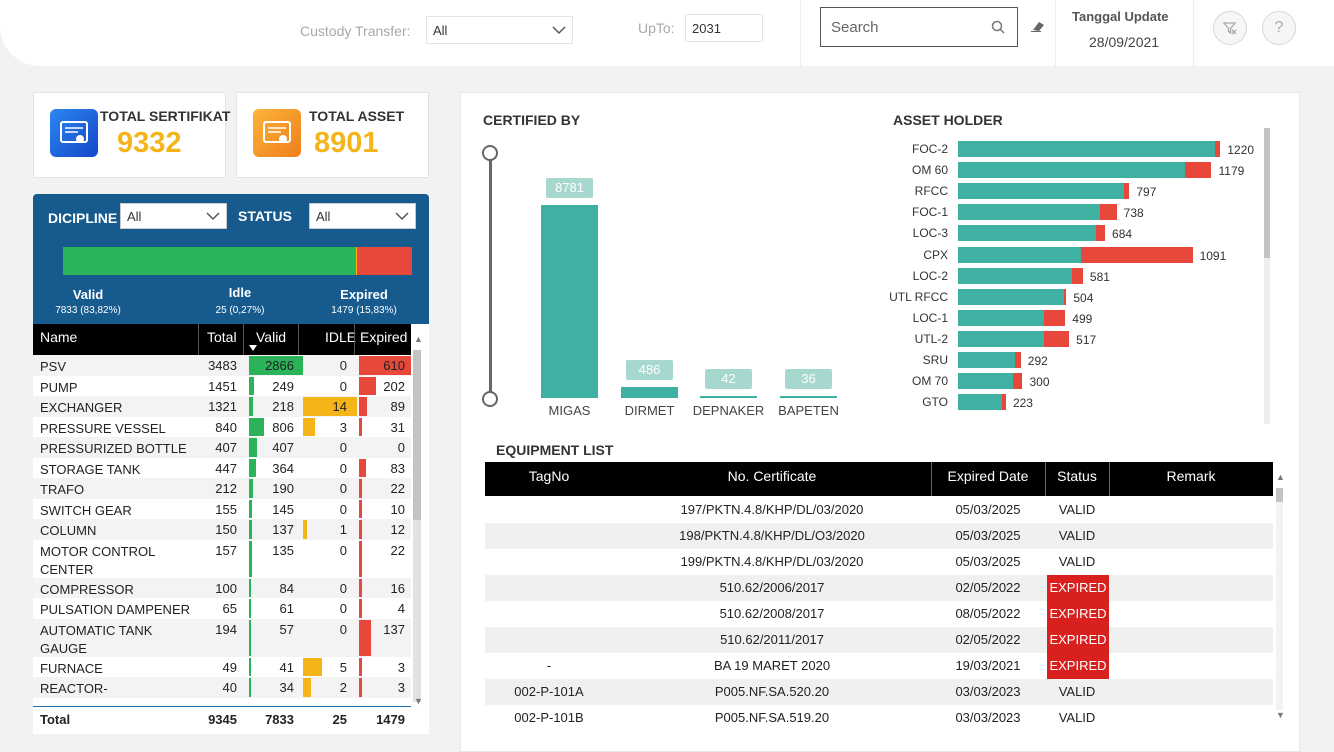 This screenshot has width=1334, height=752. I want to click on row-expired-date: 03/03/2023, so click(988, 691).